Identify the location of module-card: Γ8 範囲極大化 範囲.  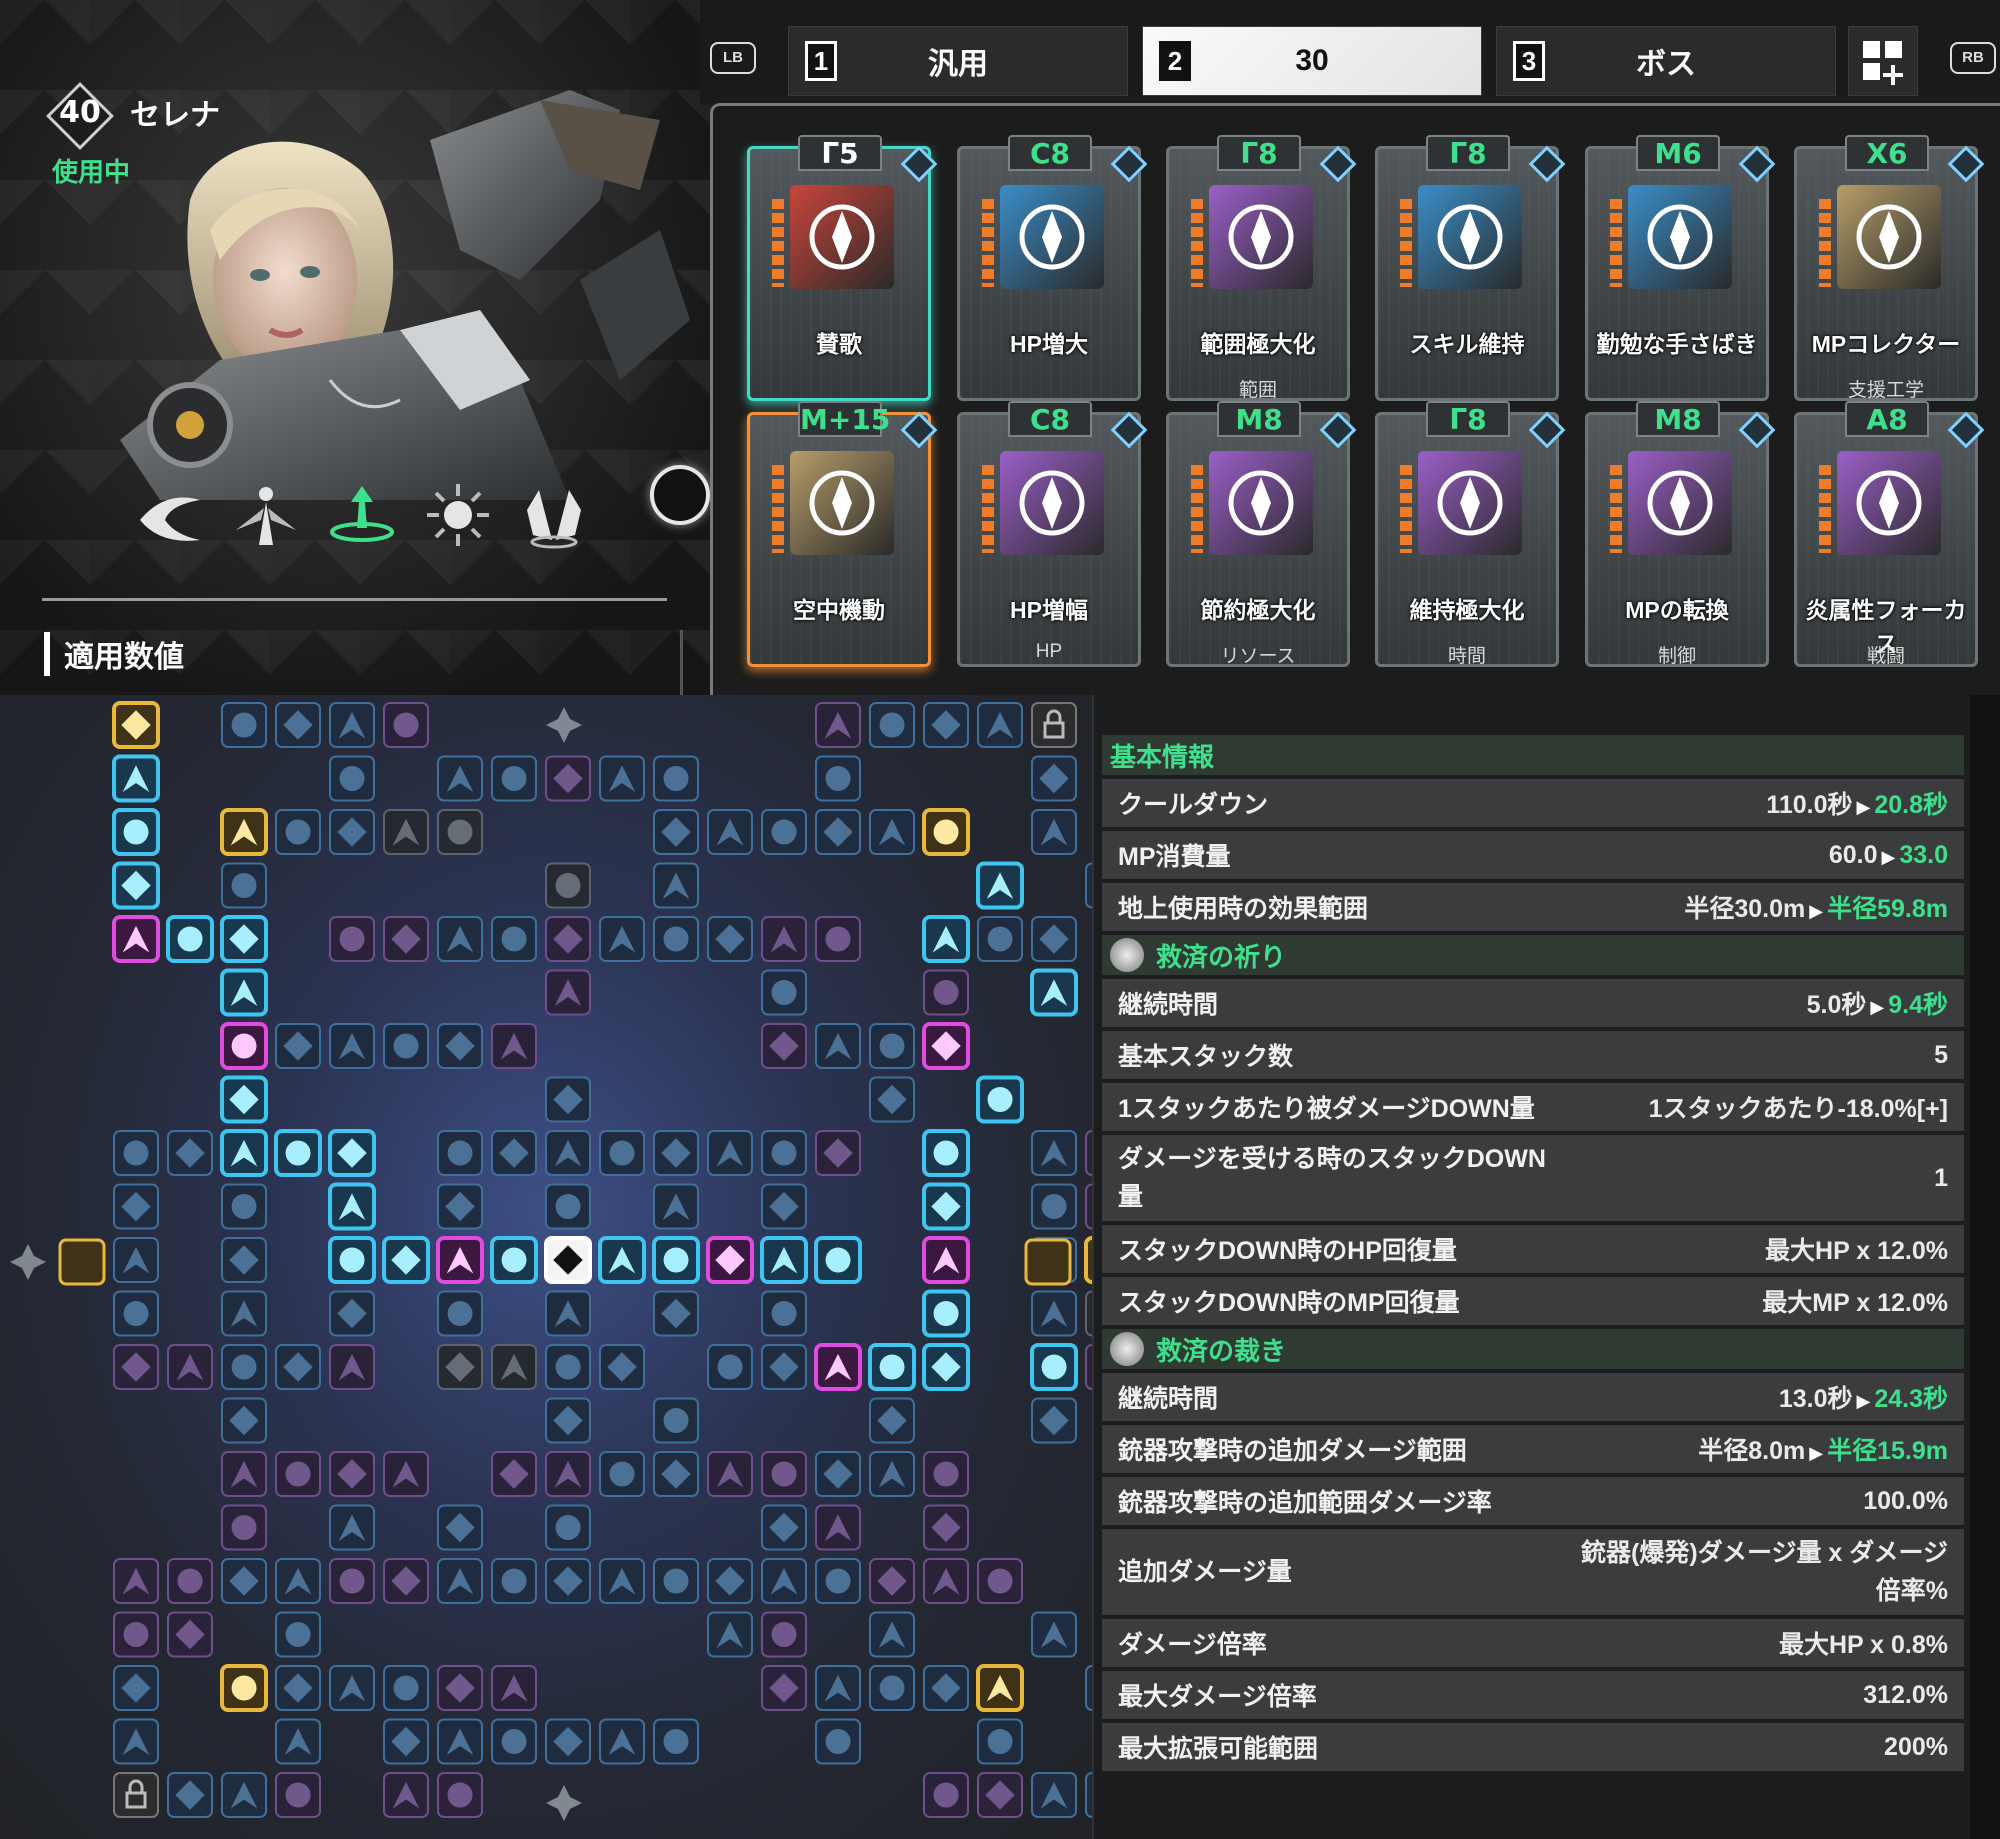
(1261, 268).